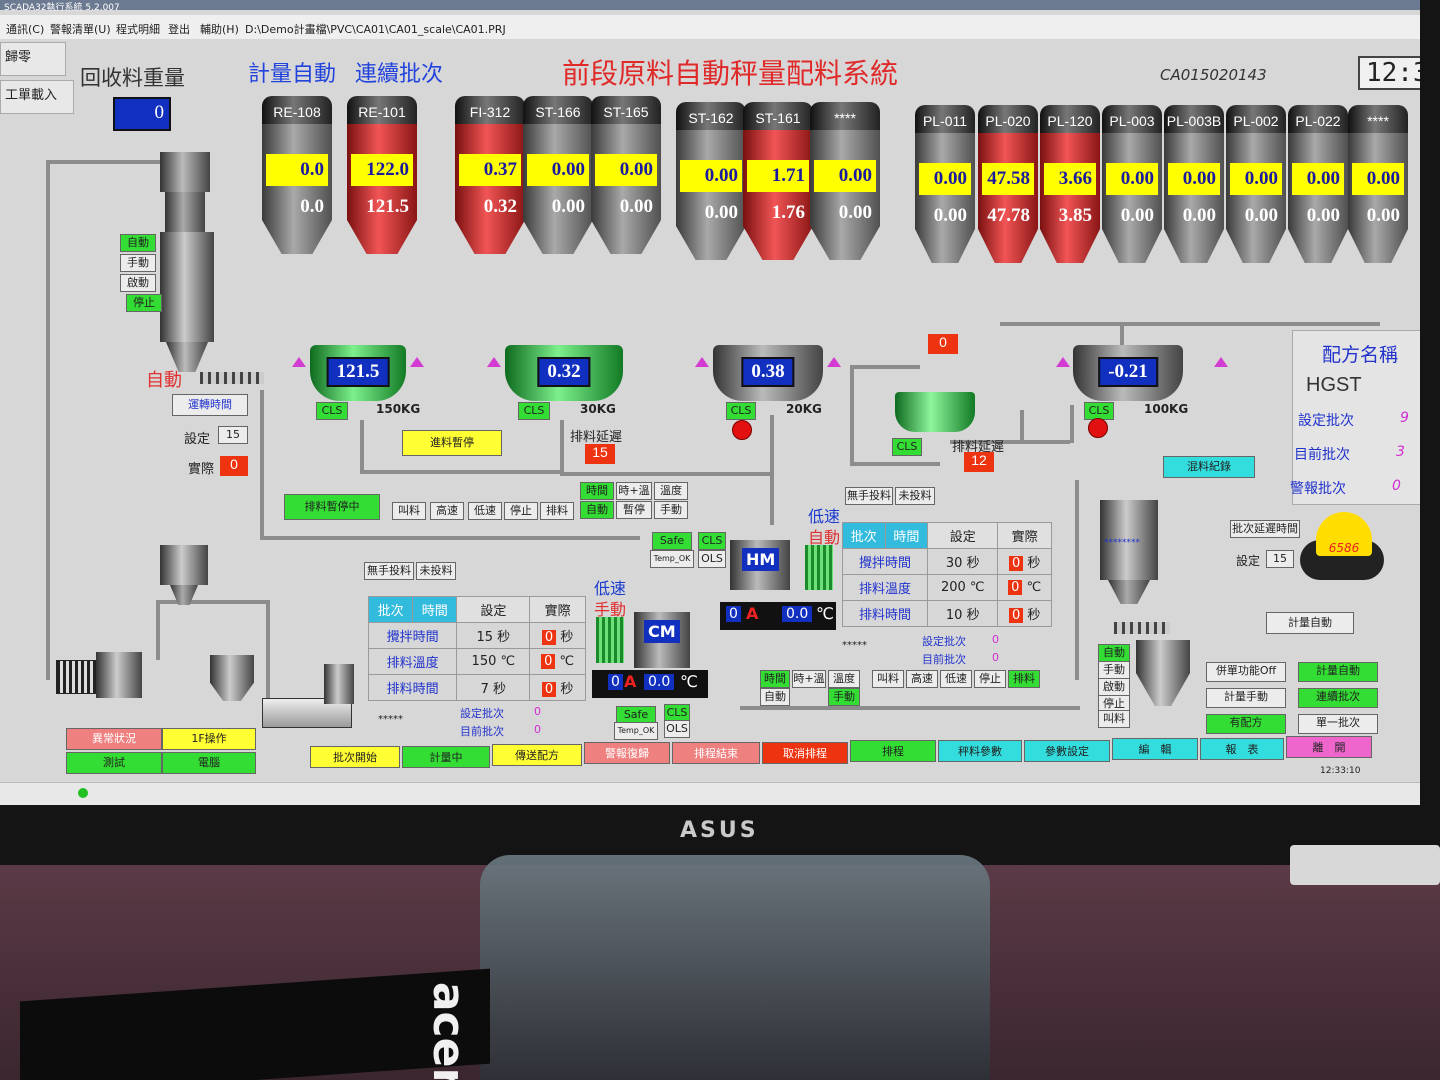  I want to click on zero-button: 歸零, so click(33, 59).